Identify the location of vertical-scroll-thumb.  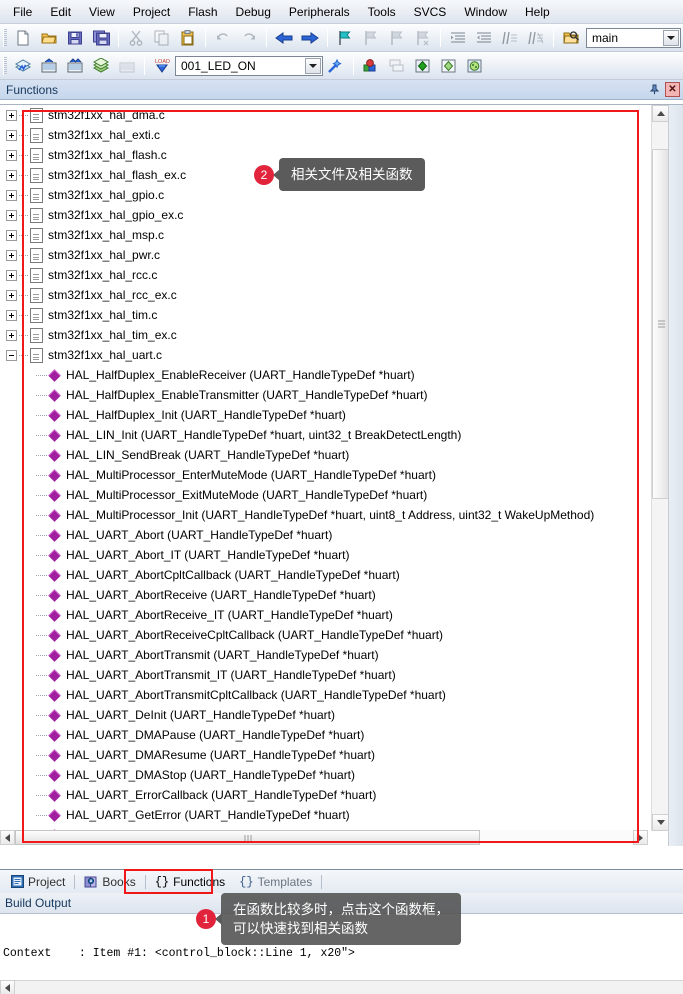
(660, 324).